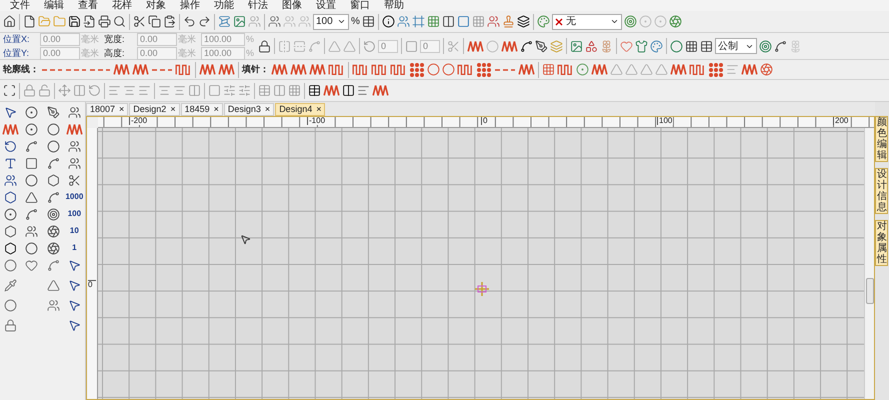 Image resolution: width=889 pixels, height=400 pixels. Describe the element at coordinates (363, 90) in the screenshot. I see `lines-icon` at that location.